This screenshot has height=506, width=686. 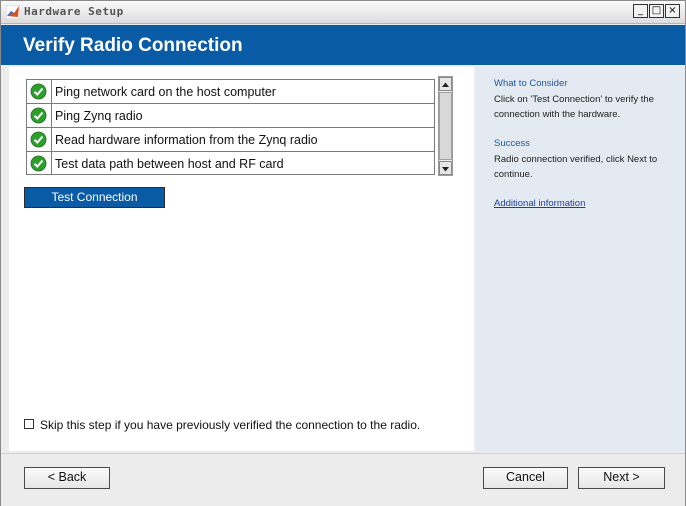 What do you see at coordinates (343, 12) in the screenshot?
I see `title-bar: Hardware Setup _ □ ×` at bounding box center [343, 12].